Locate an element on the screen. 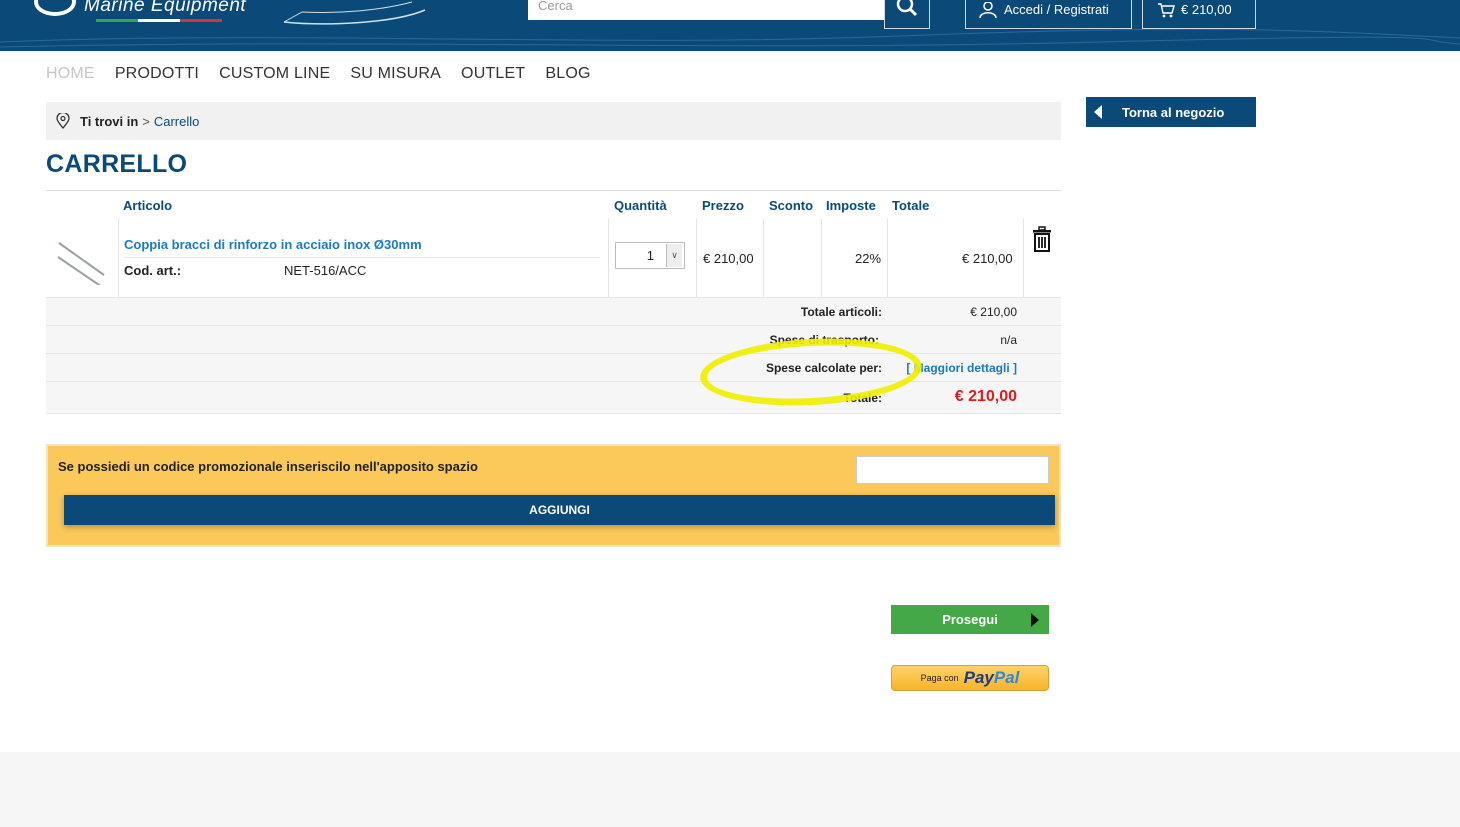  quantity-select: 1 ∨ is located at coordinates (650, 255).